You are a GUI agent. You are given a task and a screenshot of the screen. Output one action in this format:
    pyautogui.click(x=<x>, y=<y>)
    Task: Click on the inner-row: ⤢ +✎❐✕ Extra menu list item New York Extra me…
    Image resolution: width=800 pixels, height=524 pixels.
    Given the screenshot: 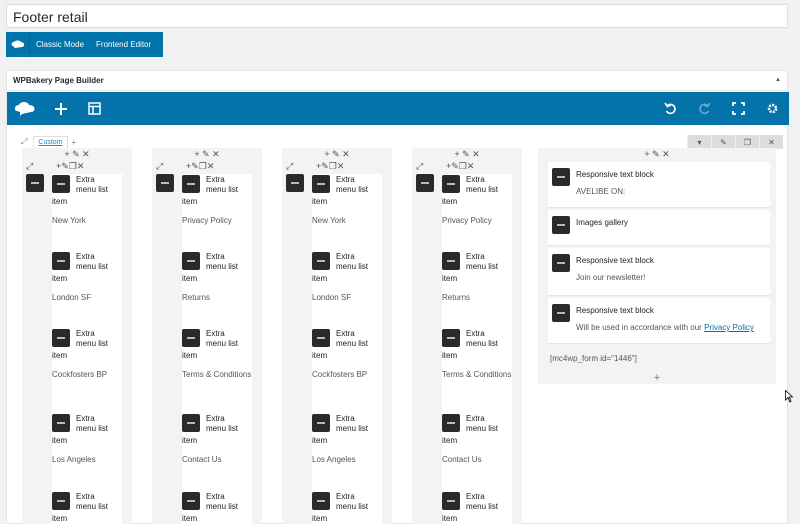 What is the action you would take?
    pyautogui.click(x=77, y=342)
    